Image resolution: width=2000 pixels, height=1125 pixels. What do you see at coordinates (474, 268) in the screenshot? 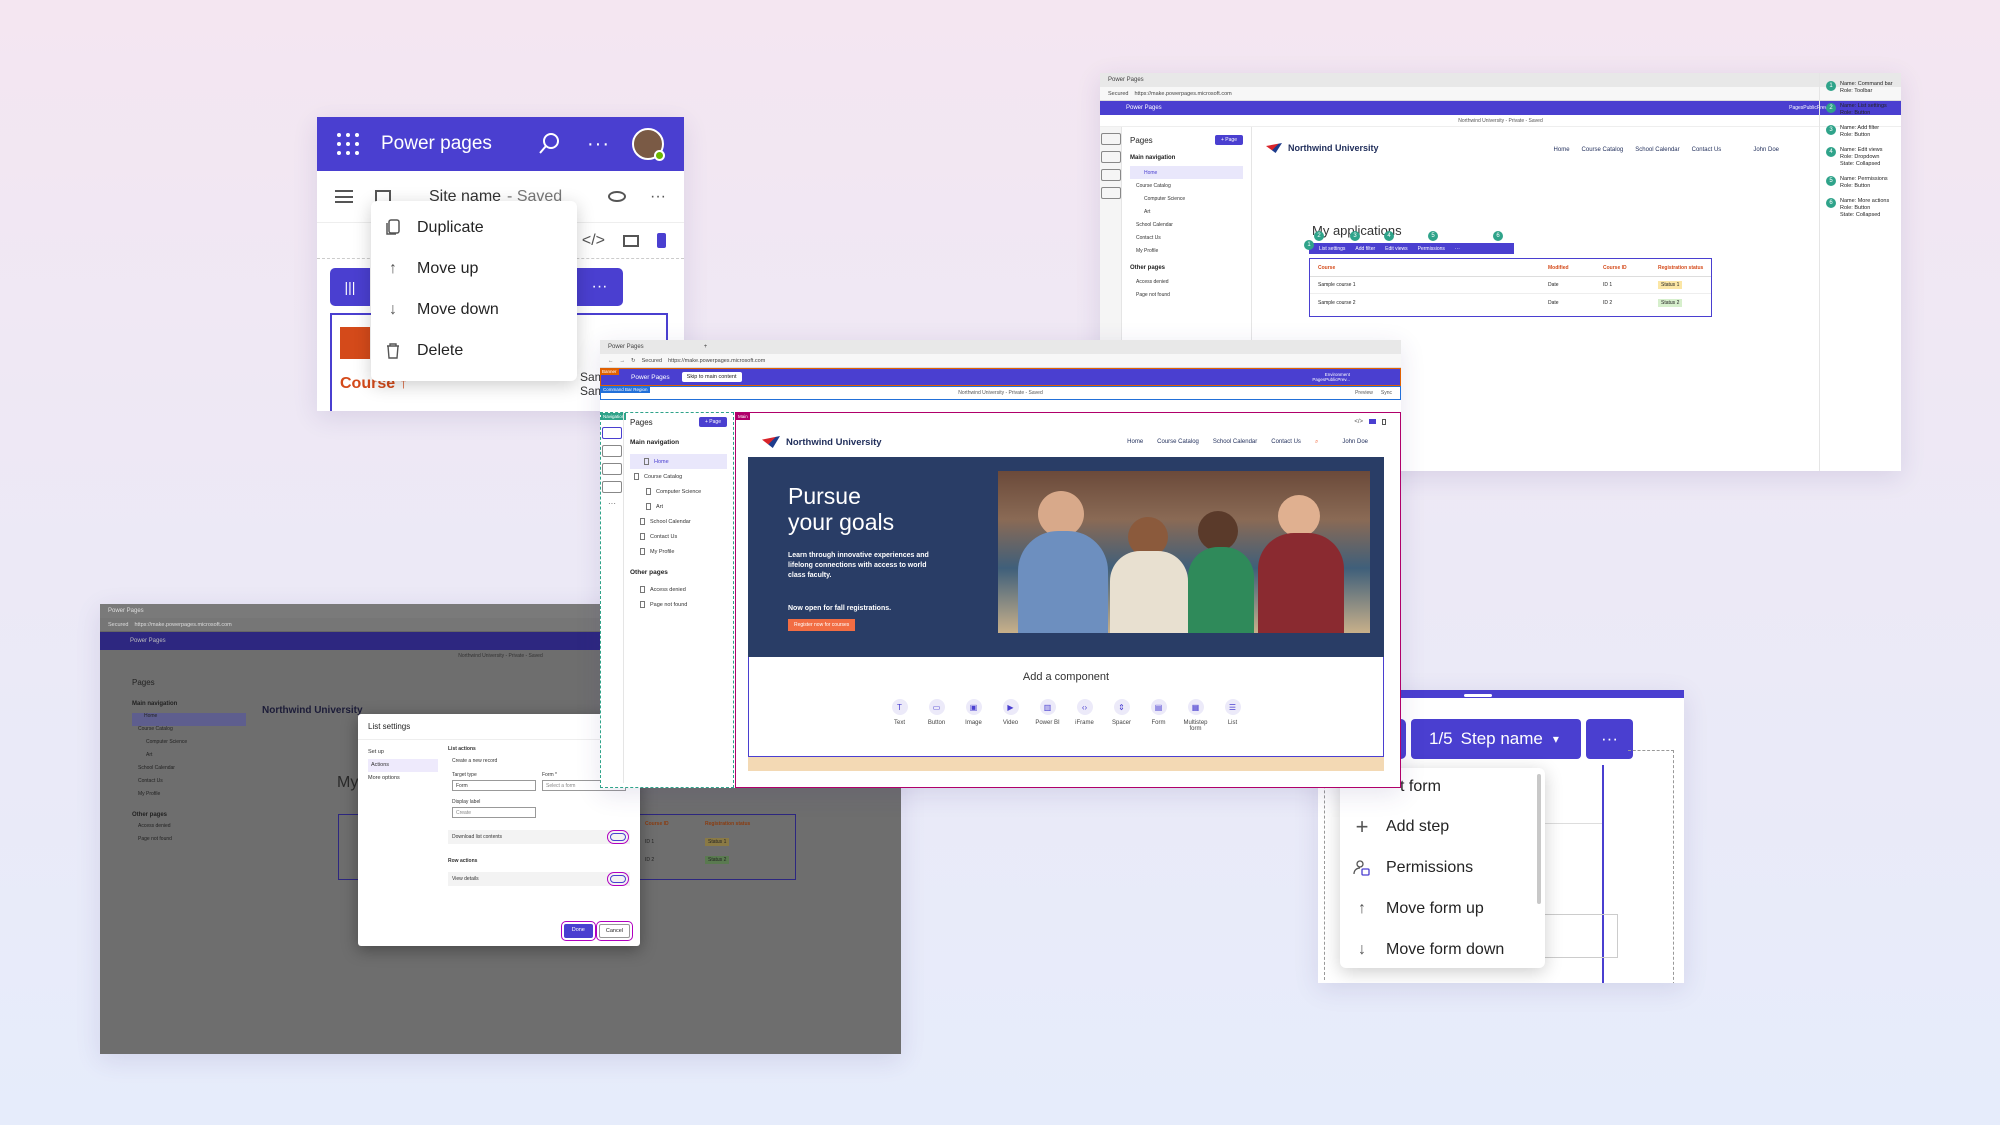
I see `menu-item-move-up: ↑ Move up` at bounding box center [474, 268].